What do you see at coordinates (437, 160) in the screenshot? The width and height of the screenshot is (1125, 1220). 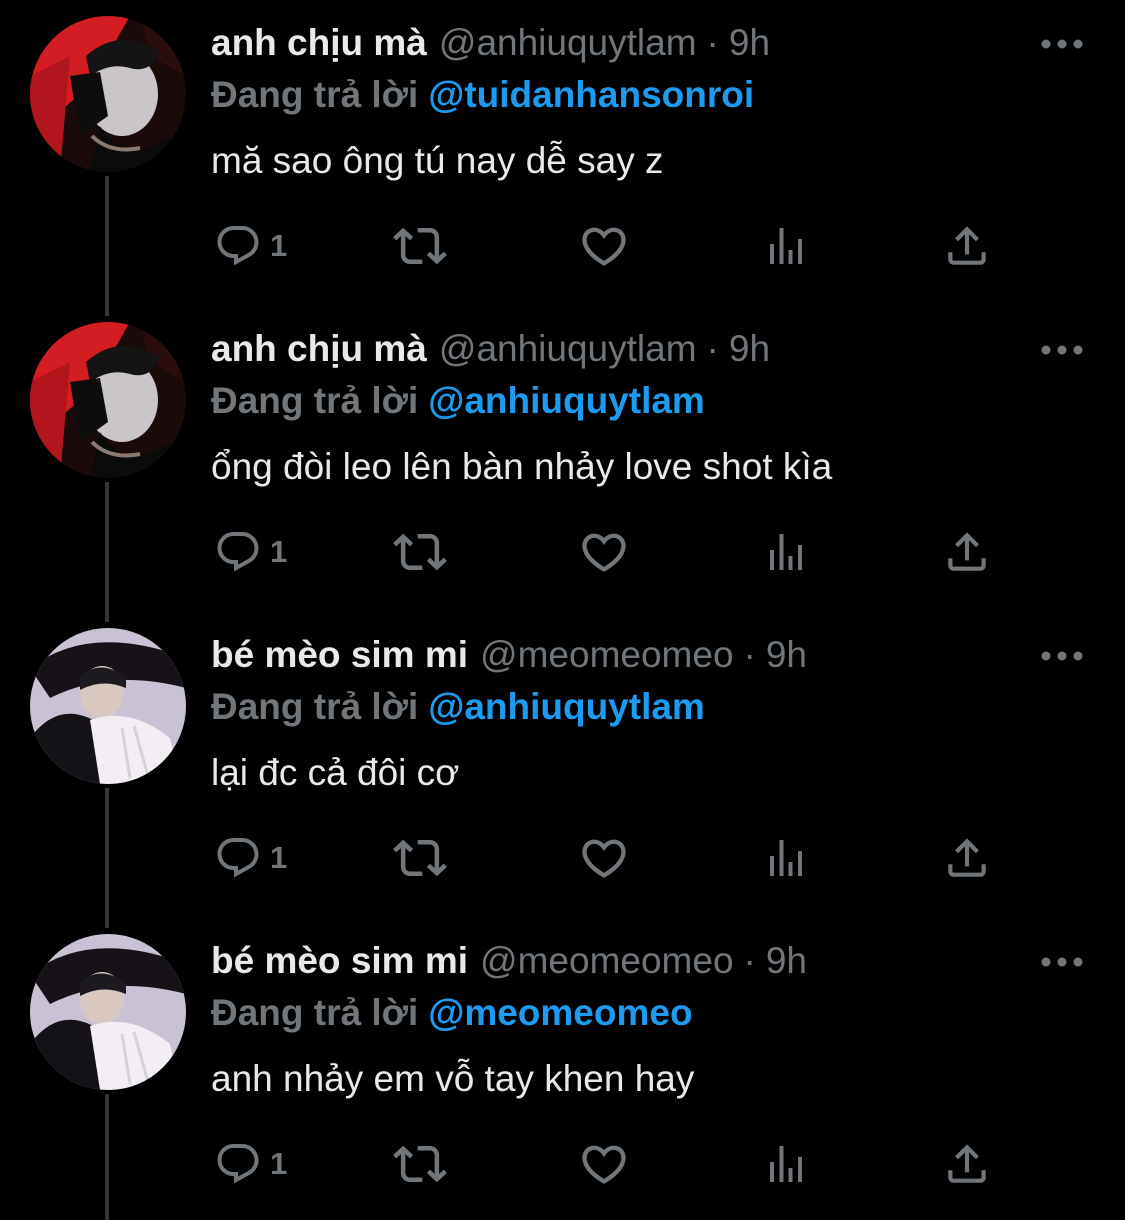 I see `tweet-text: mă sao ông tú nay dễ say z` at bounding box center [437, 160].